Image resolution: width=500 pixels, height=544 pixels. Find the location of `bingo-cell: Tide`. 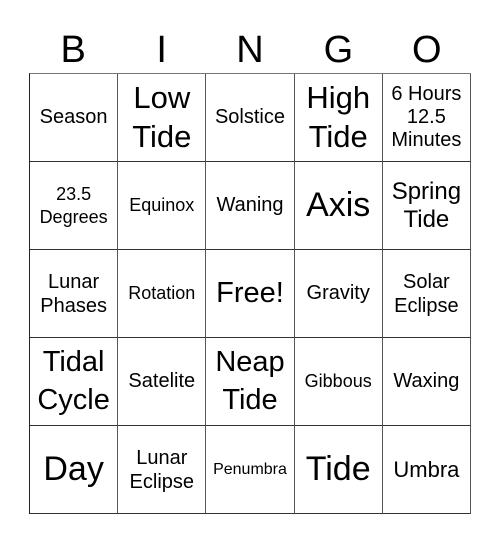

bingo-cell: Tide is located at coordinates (338, 470).